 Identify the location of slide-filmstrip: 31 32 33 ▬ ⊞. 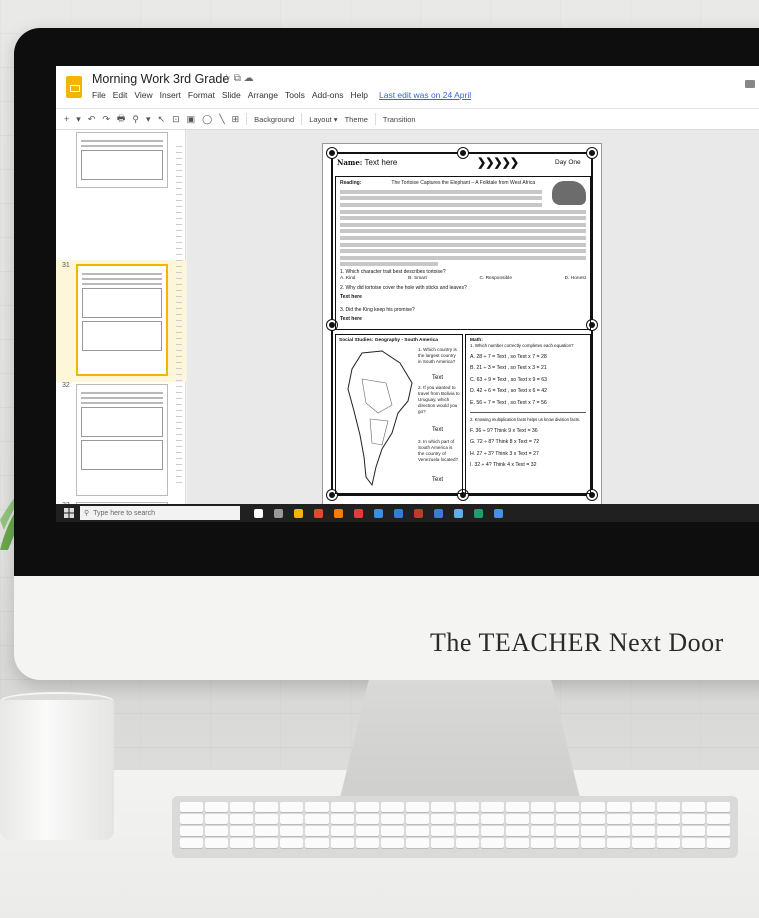
(121, 333).